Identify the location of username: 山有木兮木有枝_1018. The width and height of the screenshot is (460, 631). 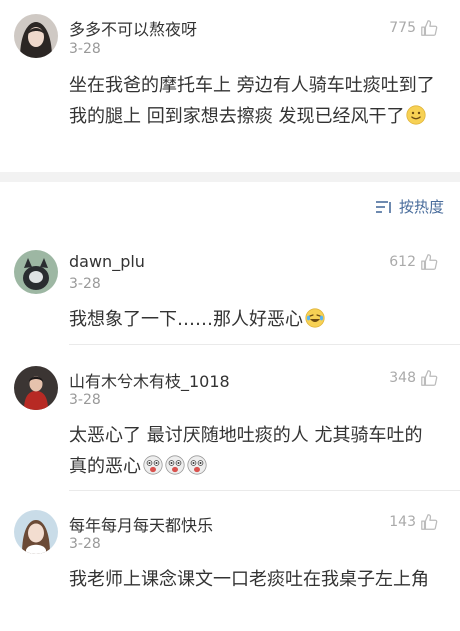
(149, 380).